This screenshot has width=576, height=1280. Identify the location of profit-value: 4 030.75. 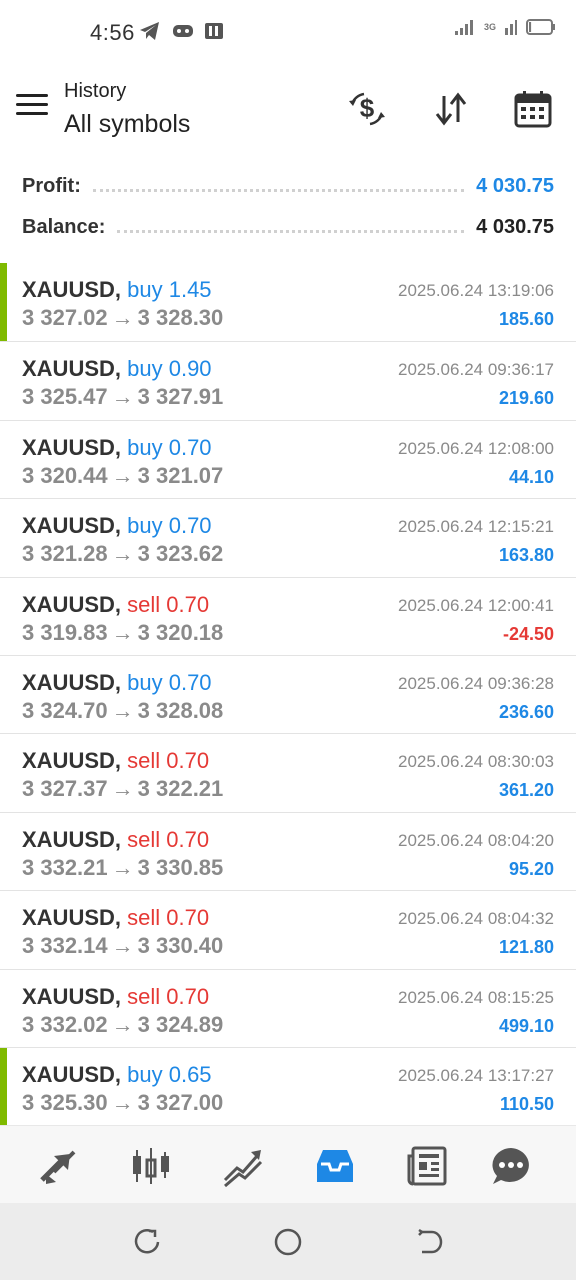
(515, 185).